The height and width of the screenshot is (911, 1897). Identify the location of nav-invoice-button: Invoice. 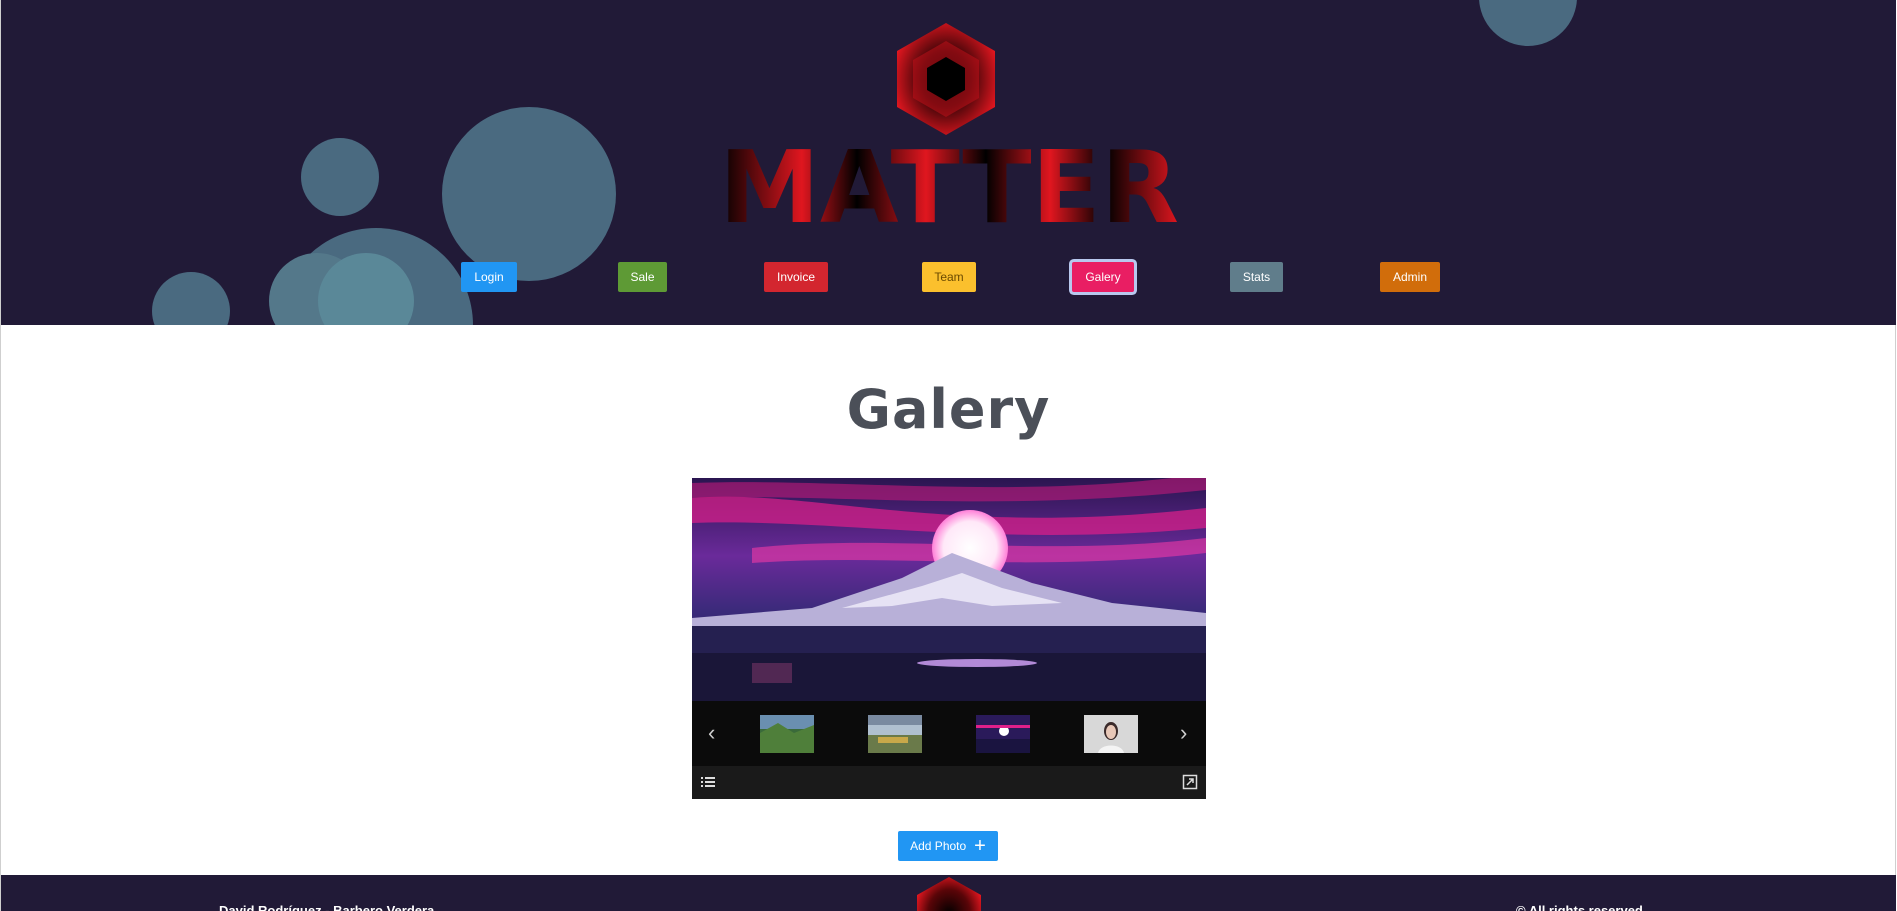
(796, 277).